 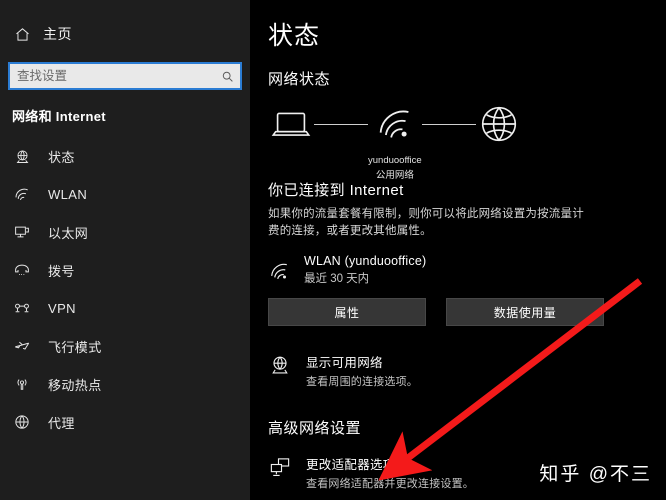 What do you see at coordinates (22, 422) in the screenshot?
I see `proxy-globe-icon` at bounding box center [22, 422].